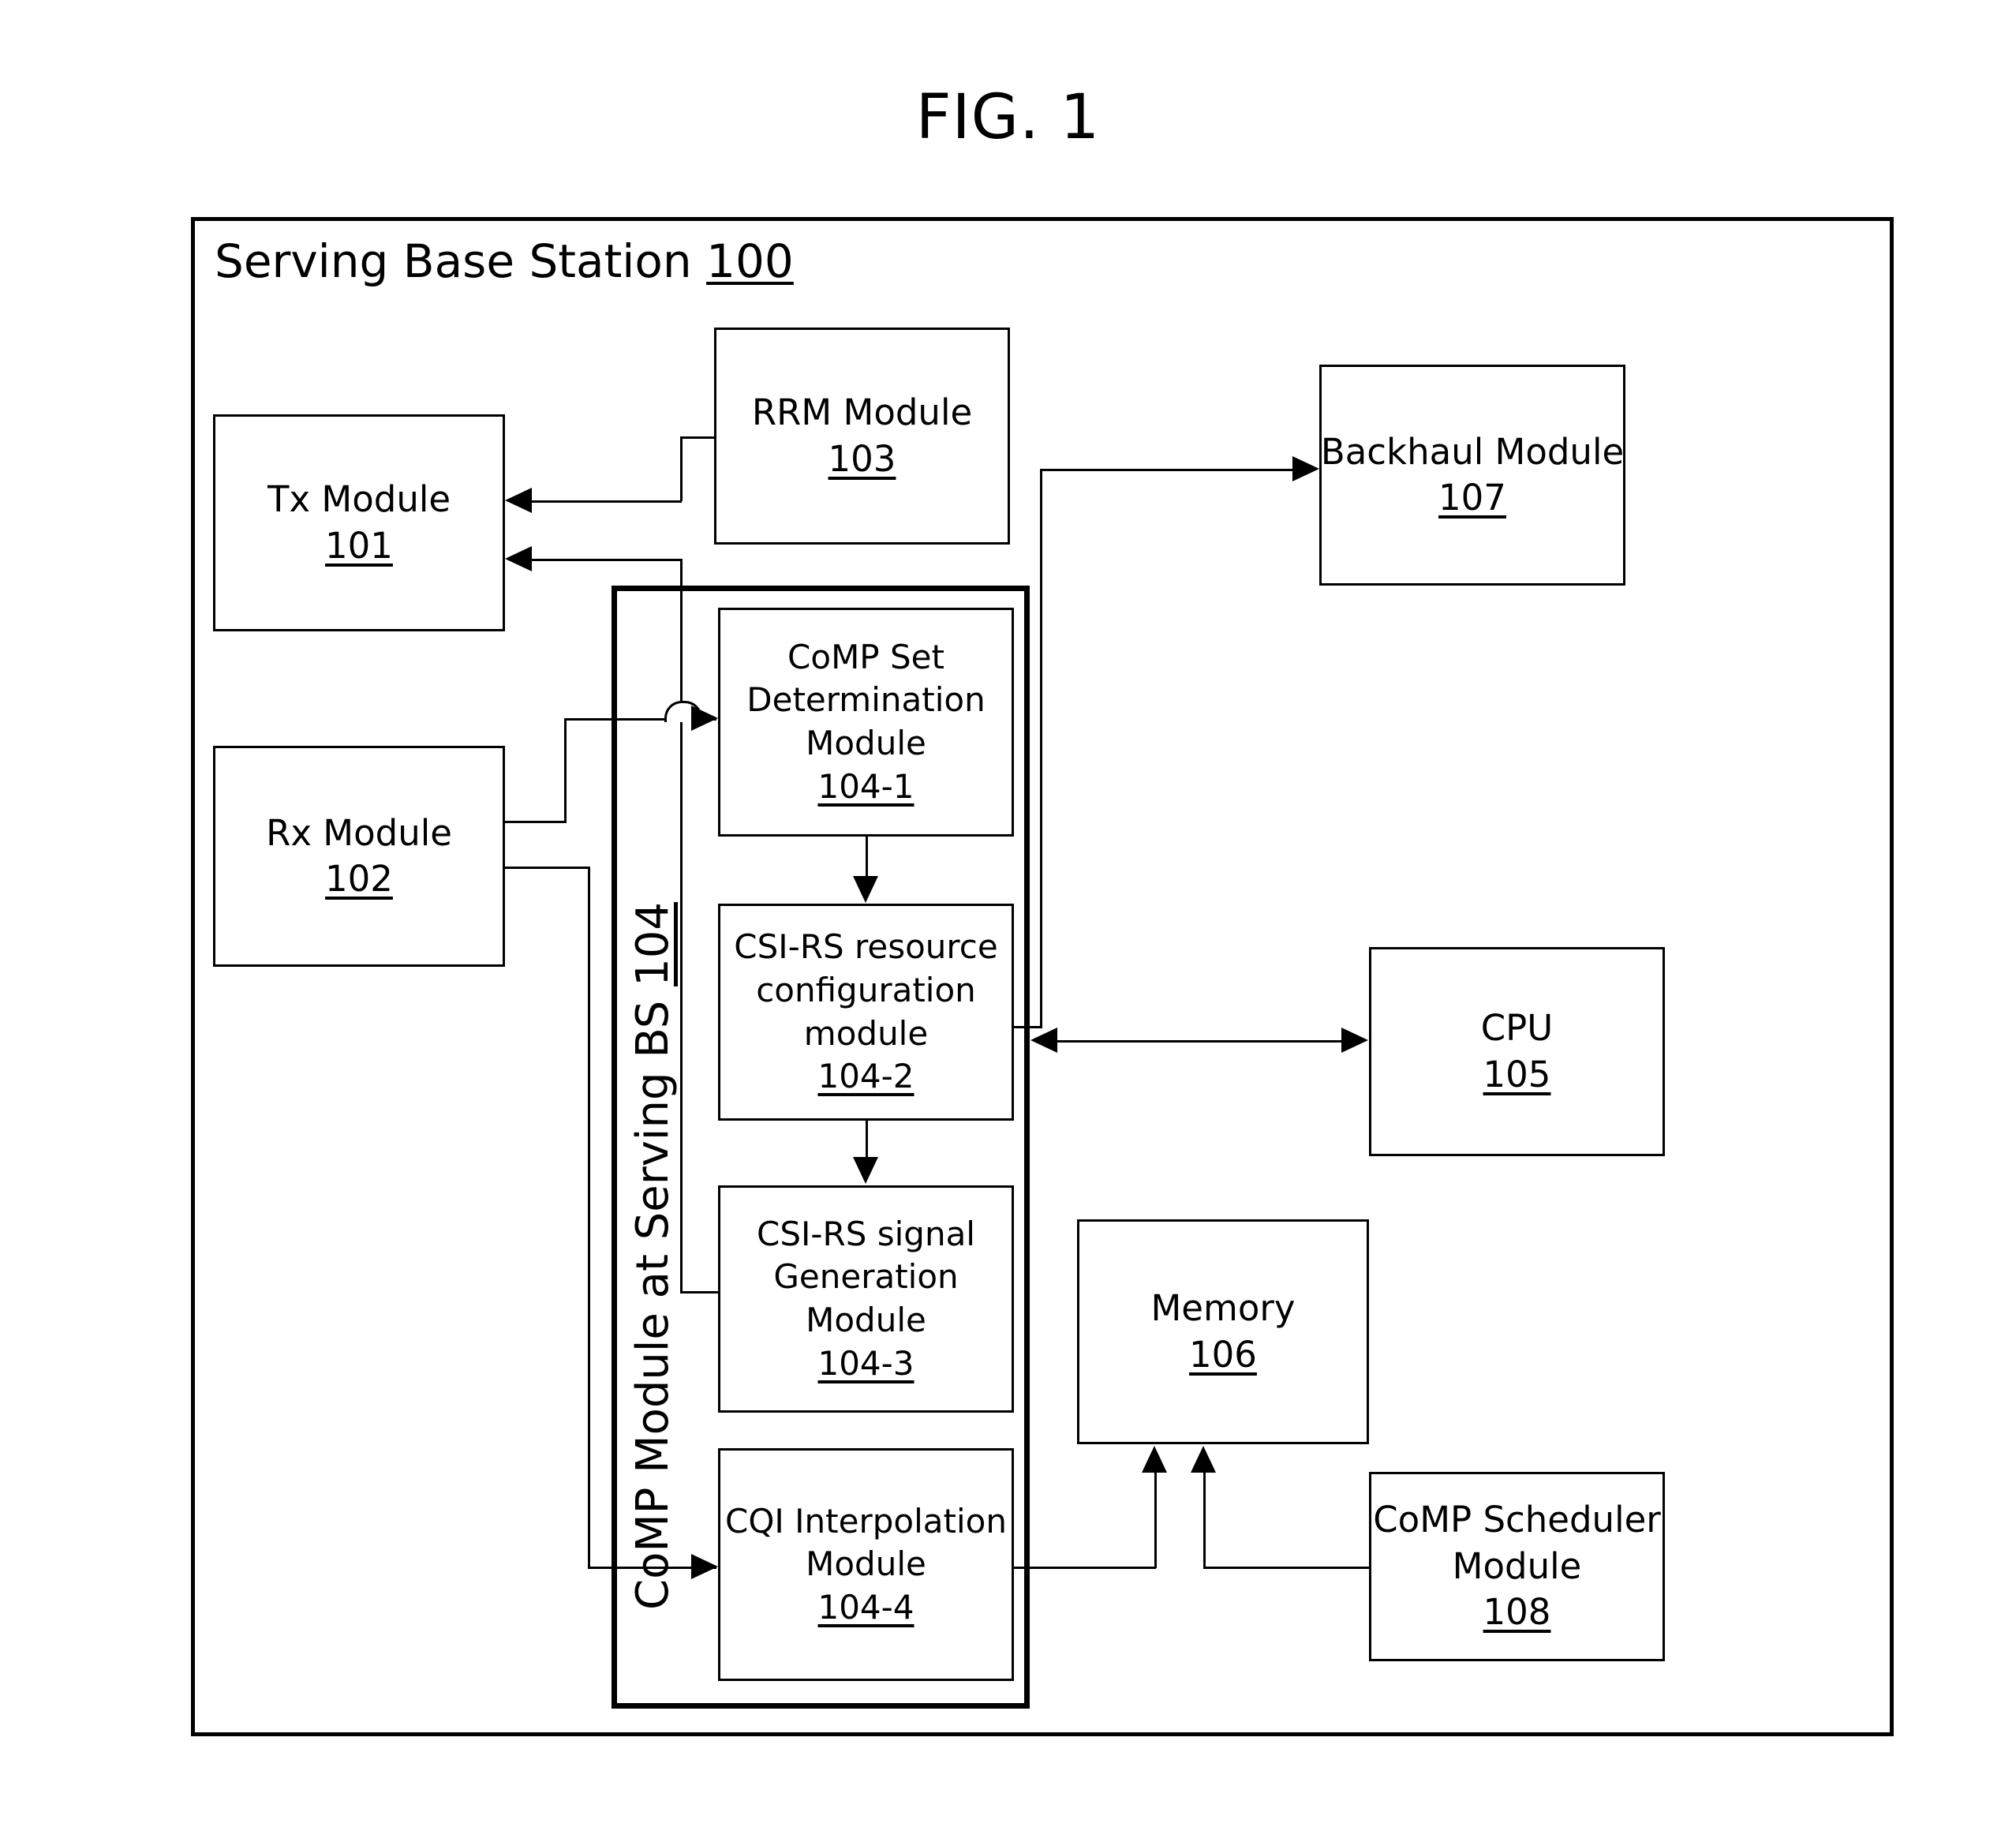 This screenshot has width=2016, height=1842. I want to click on csi-rs-sig-gen-label-2: Generation, so click(866, 1277).